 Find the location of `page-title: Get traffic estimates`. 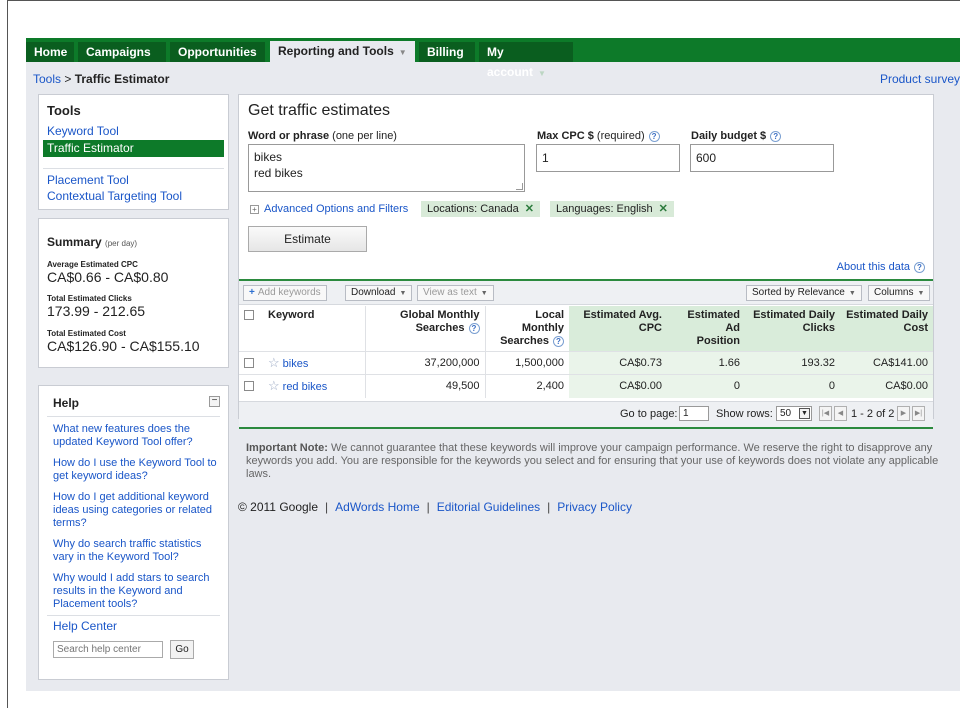

page-title: Get traffic estimates is located at coordinates (319, 110).